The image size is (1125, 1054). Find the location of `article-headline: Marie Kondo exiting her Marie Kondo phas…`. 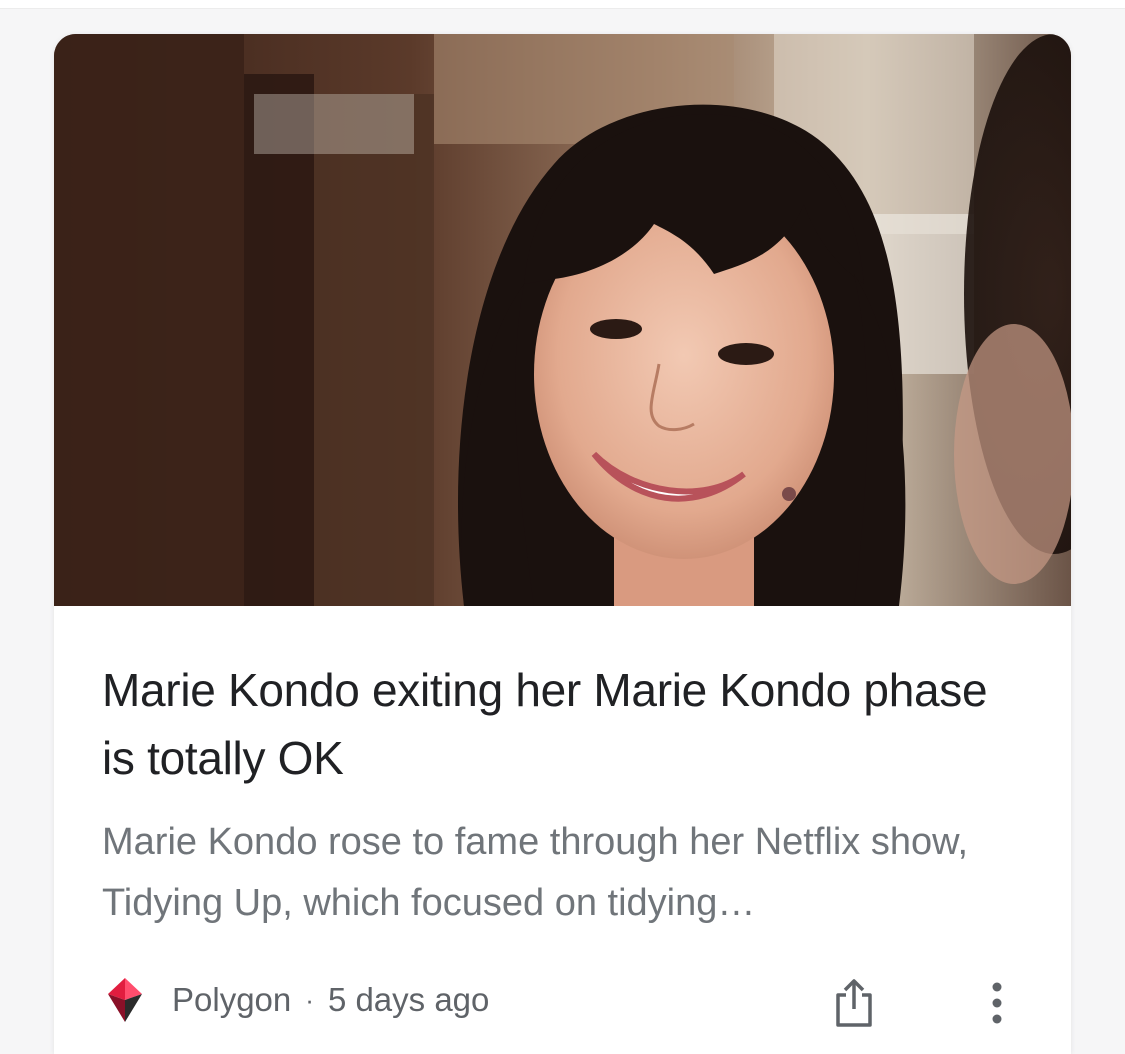

article-headline: Marie Kondo exiting her Marie Kondo phas… is located at coordinates (567, 724).